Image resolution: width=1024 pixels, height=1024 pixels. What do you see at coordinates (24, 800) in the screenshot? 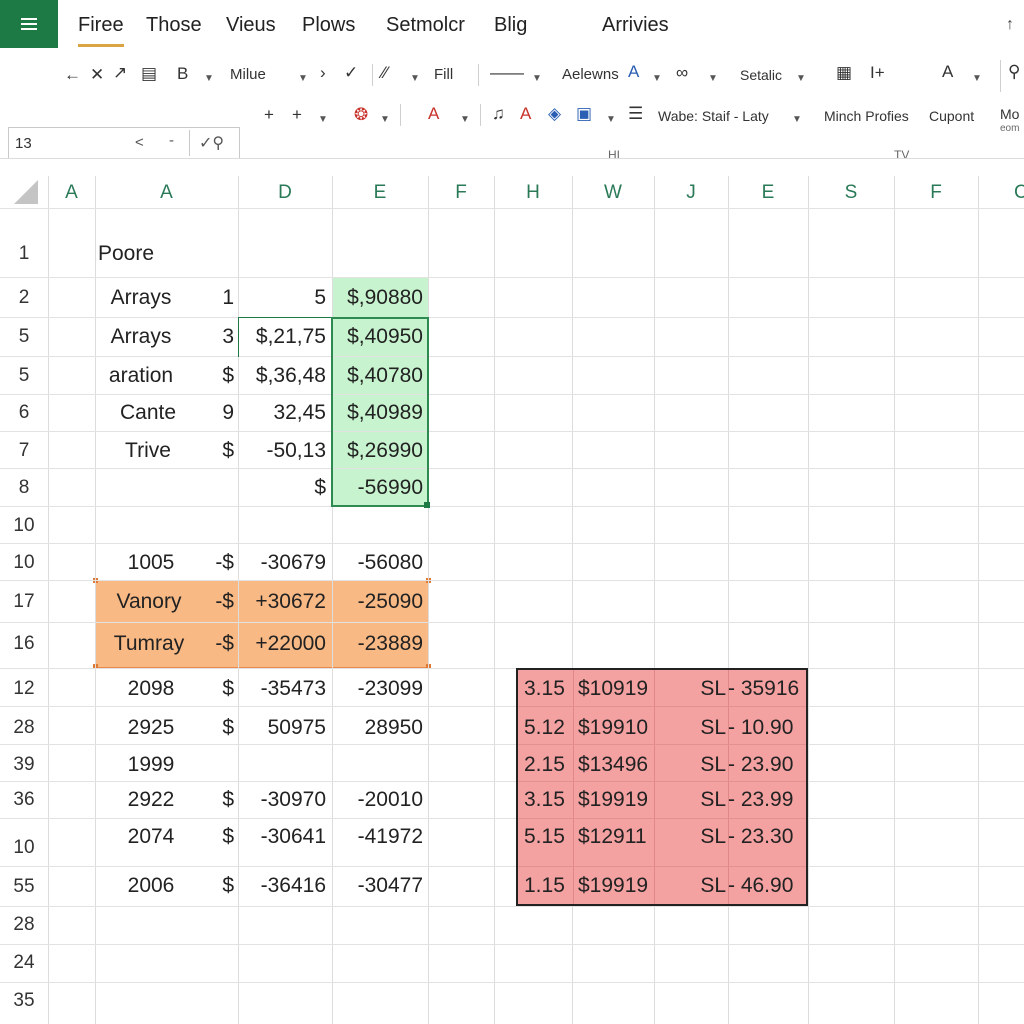
I see `row-header: 36` at bounding box center [24, 800].